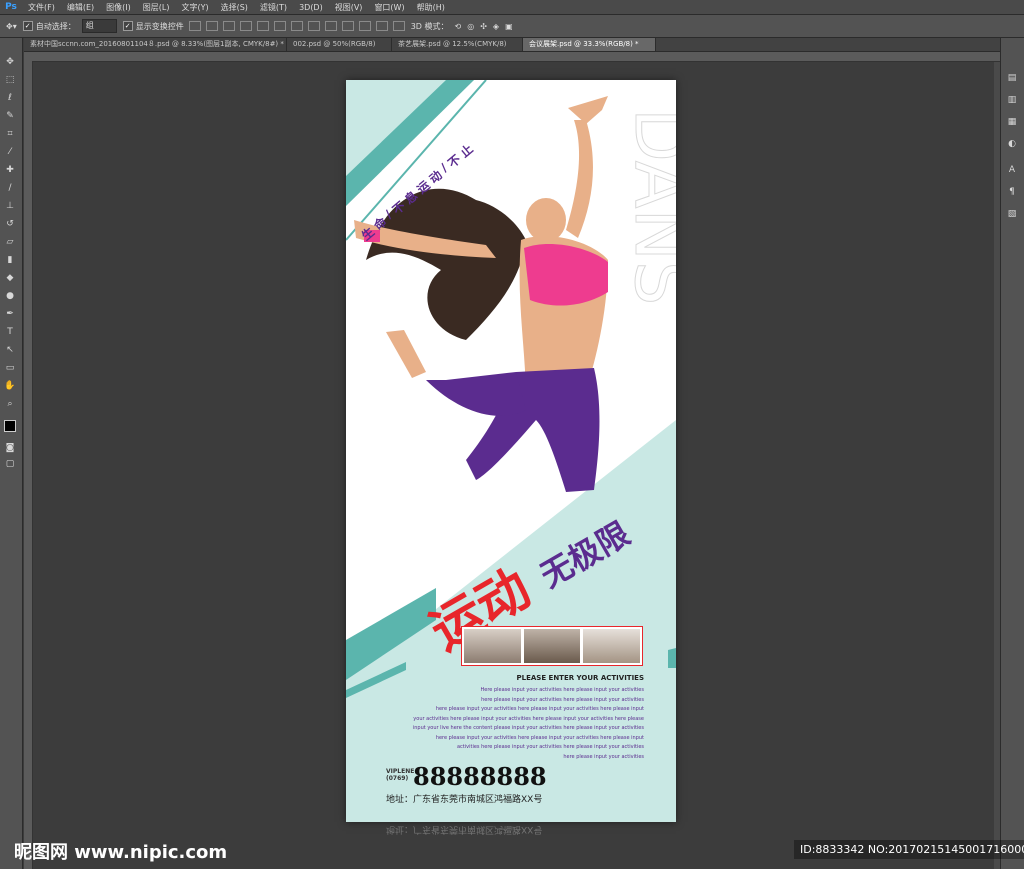 The height and width of the screenshot is (869, 1024). Describe the element at coordinates (194, 7) in the screenshot. I see `menu-type: 文字(Y)` at that location.